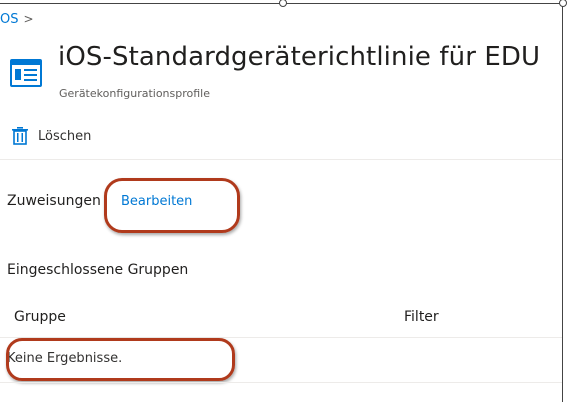  What do you see at coordinates (26, 73) in the screenshot?
I see `profile-config-icon` at bounding box center [26, 73].